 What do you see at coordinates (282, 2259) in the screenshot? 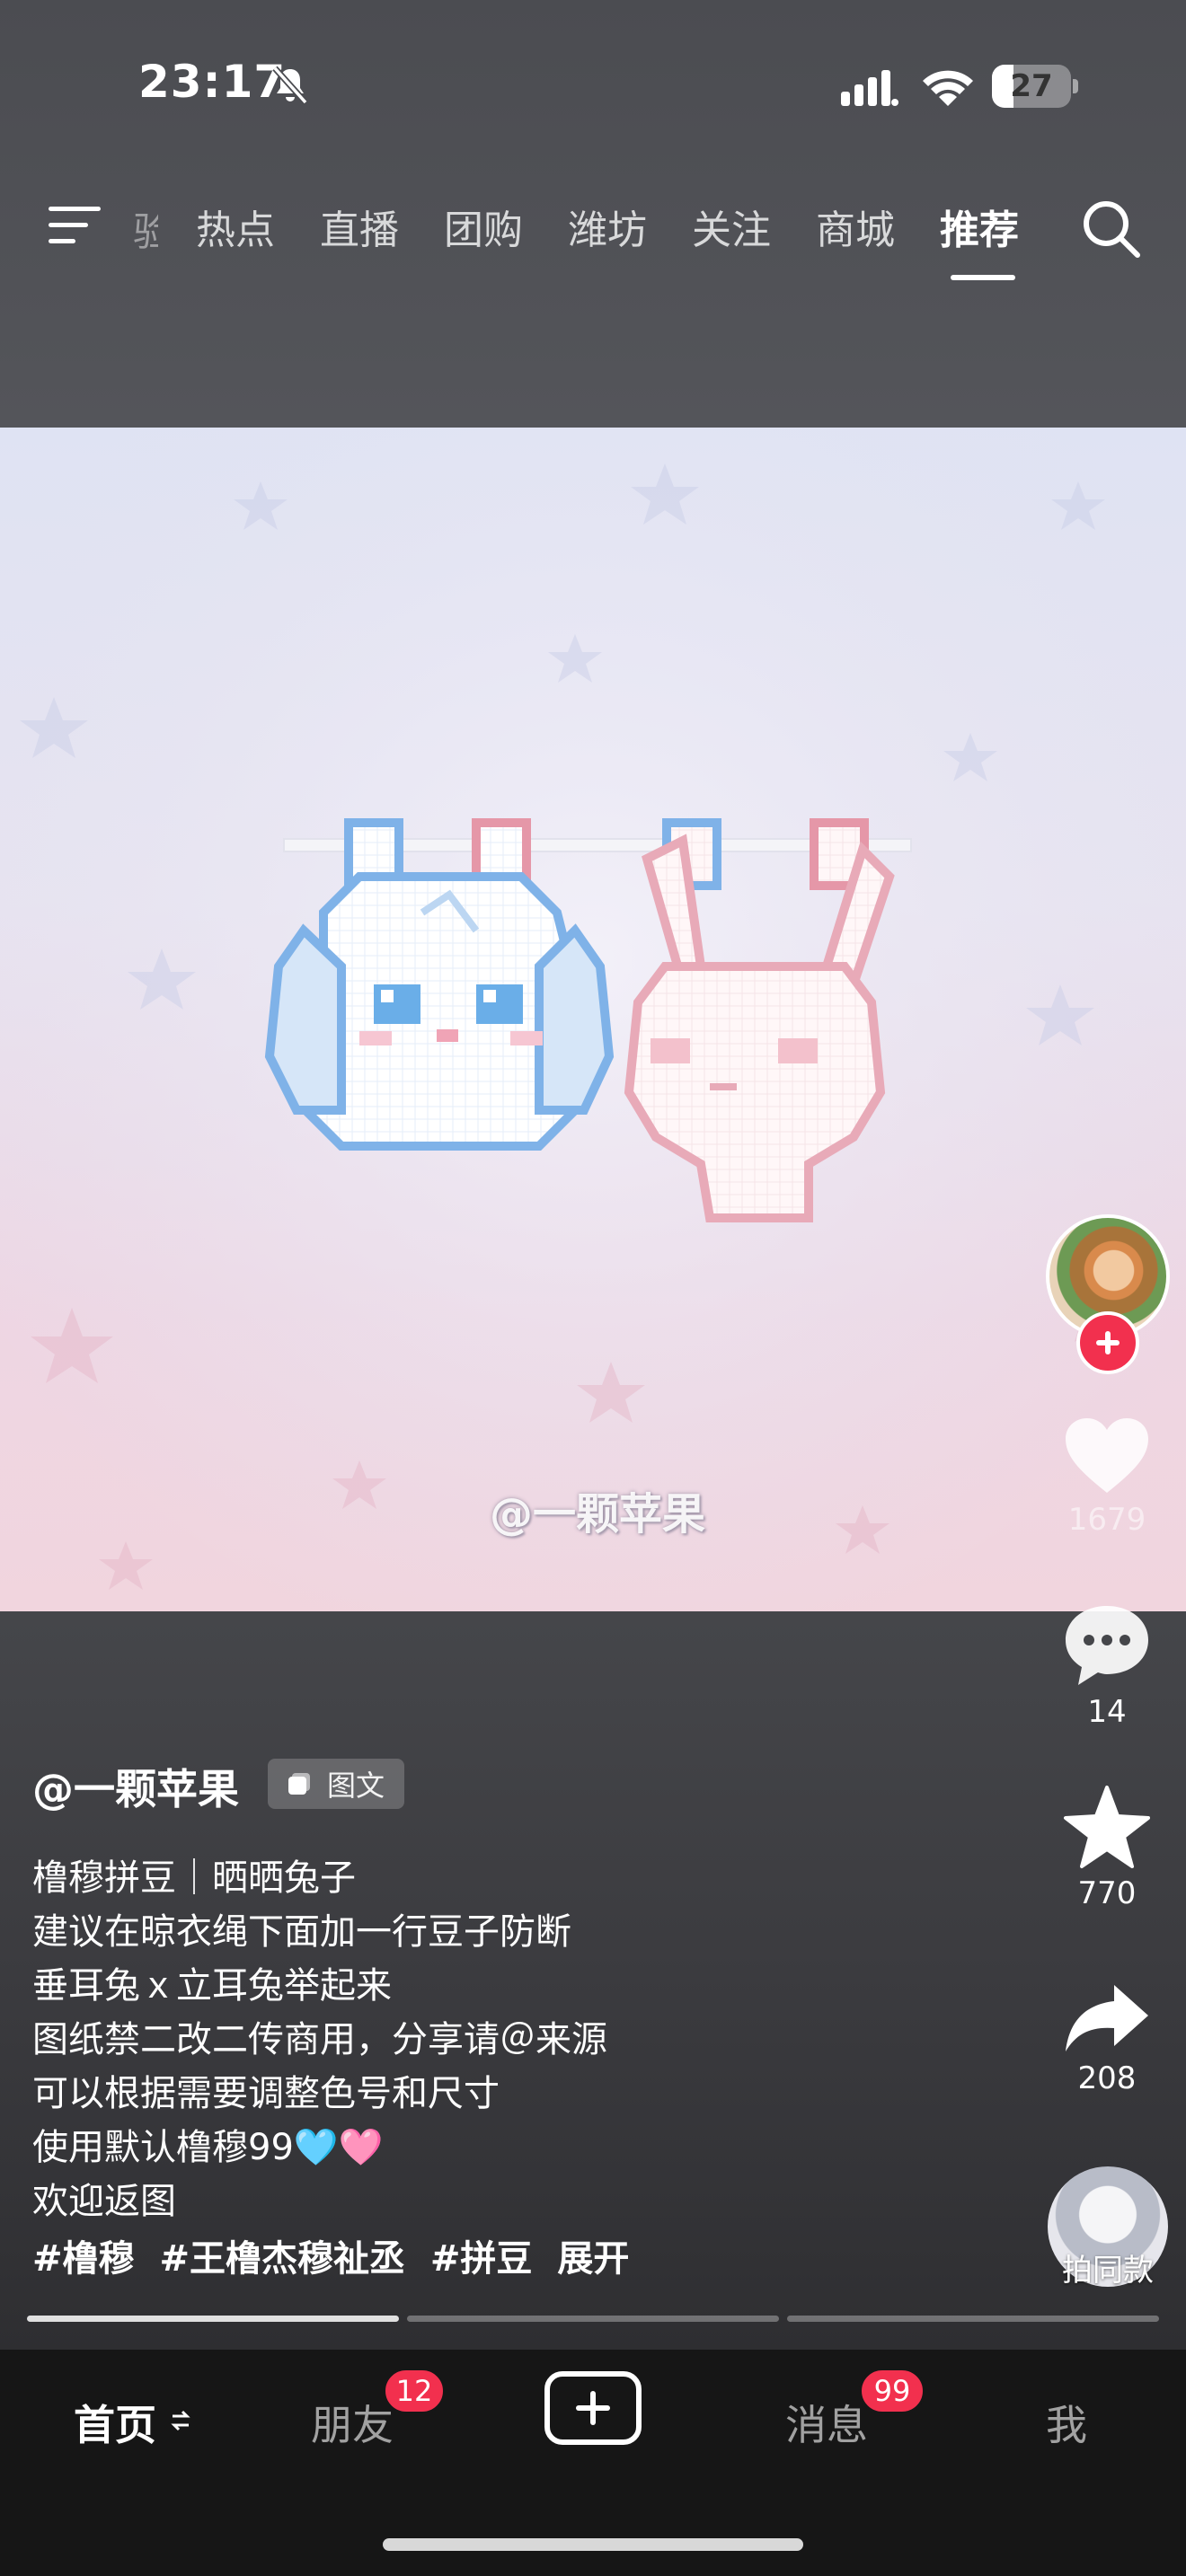
I see `hashtag: #王橹杰穆祉丞` at bounding box center [282, 2259].